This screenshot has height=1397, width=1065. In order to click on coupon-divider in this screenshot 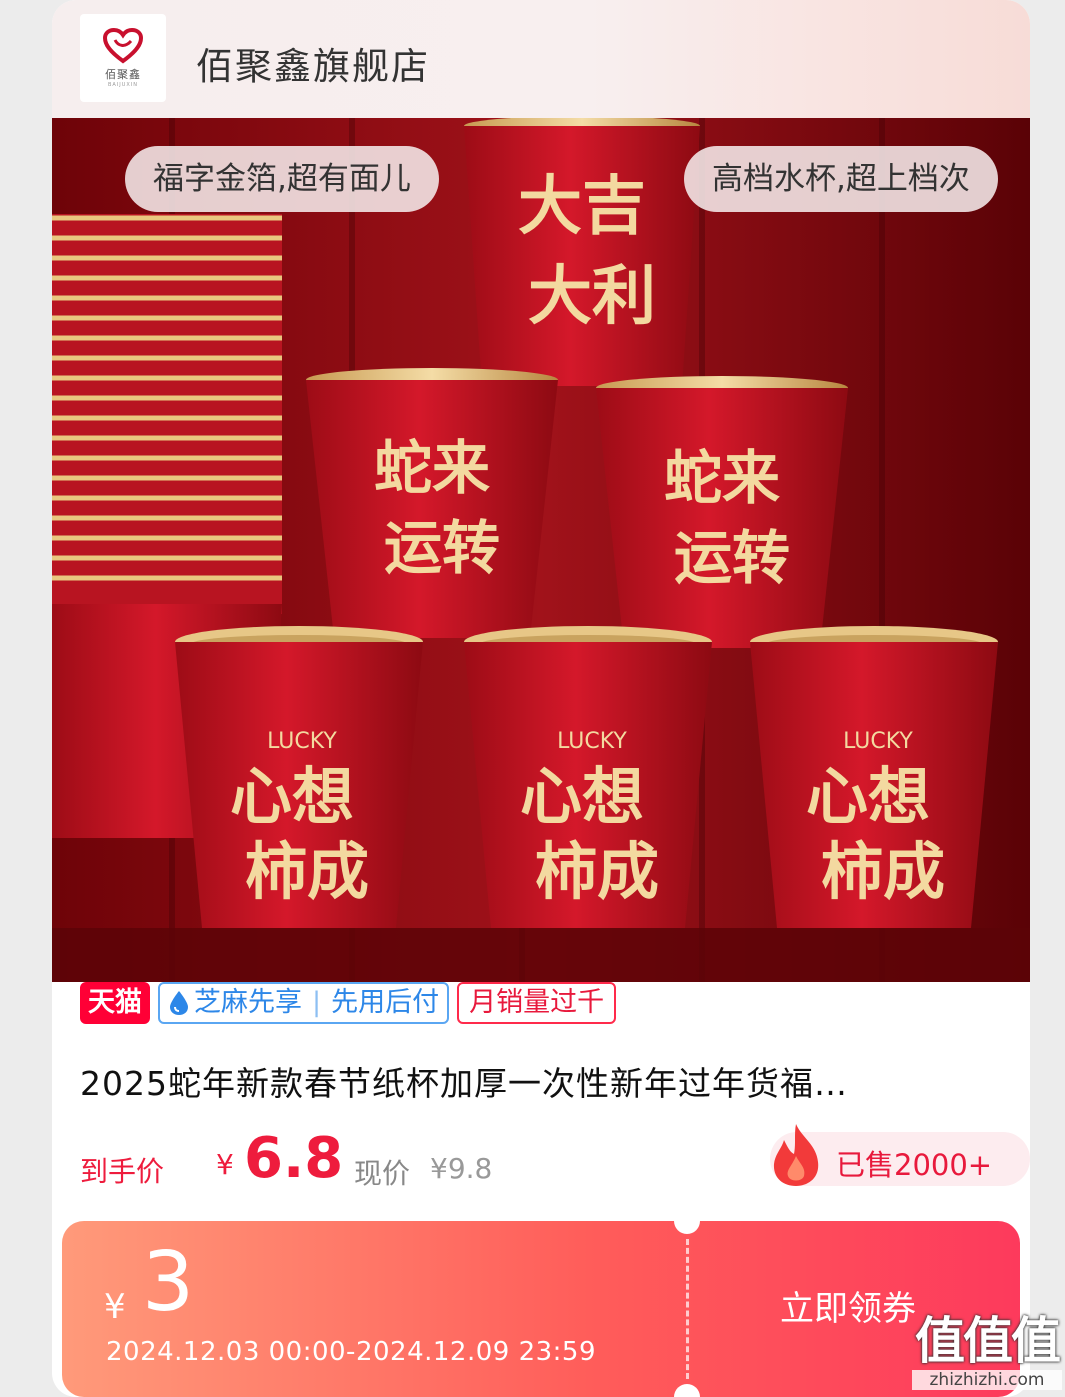, I will do `click(687, 1309)`.